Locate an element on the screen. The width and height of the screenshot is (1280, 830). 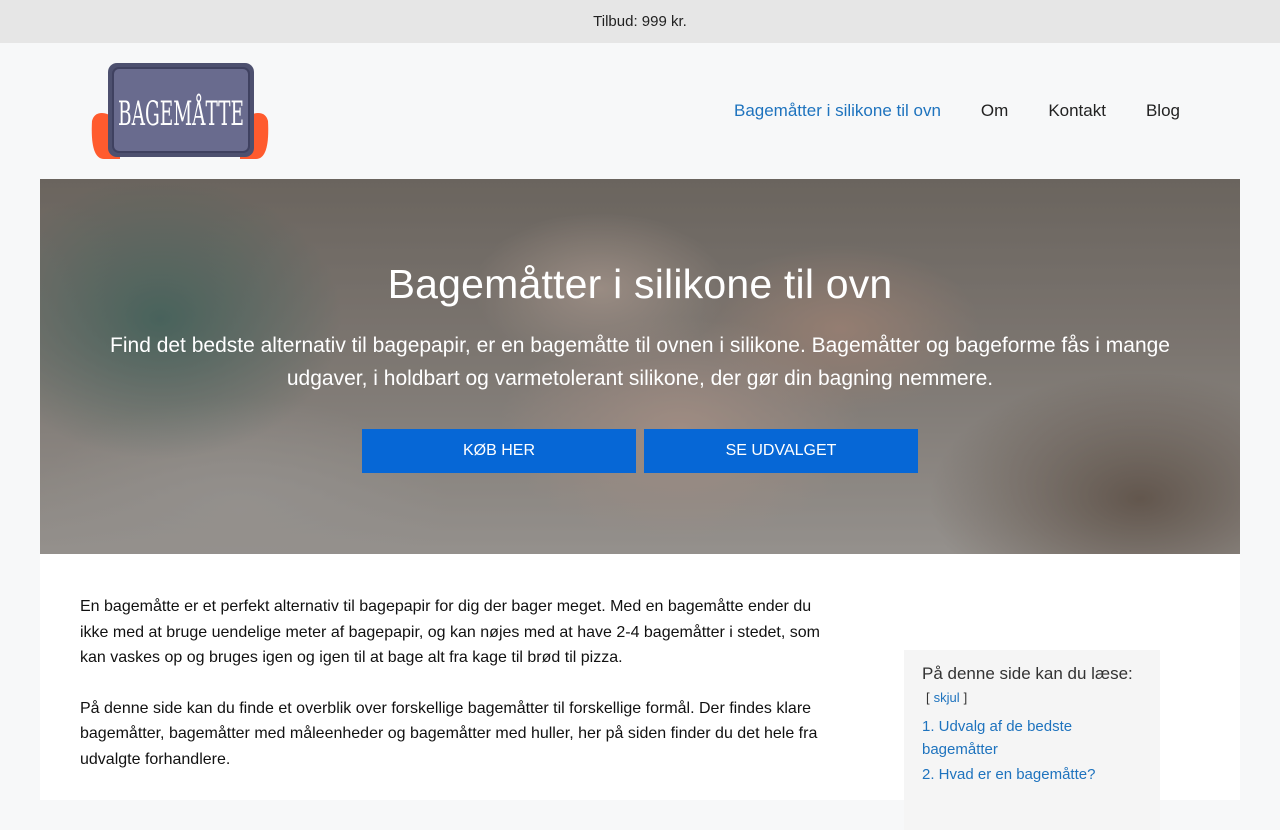
logo-text: BAGEMÅTTE is located at coordinates (181, 113).